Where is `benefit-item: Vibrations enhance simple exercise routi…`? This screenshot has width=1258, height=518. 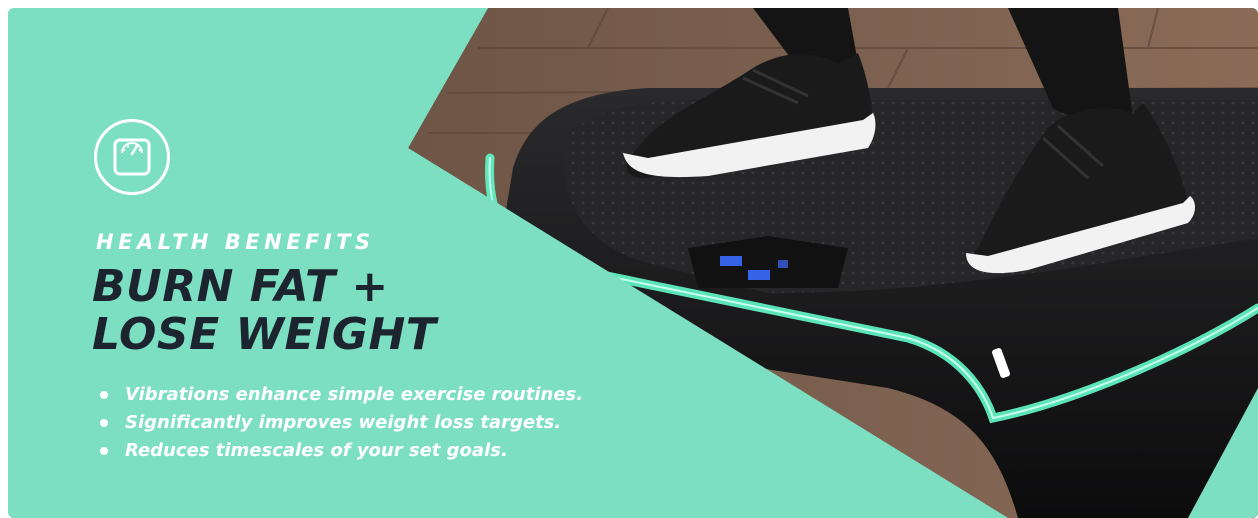 benefit-item: Vibrations enhance simple exercise routi… is located at coordinates (340, 395).